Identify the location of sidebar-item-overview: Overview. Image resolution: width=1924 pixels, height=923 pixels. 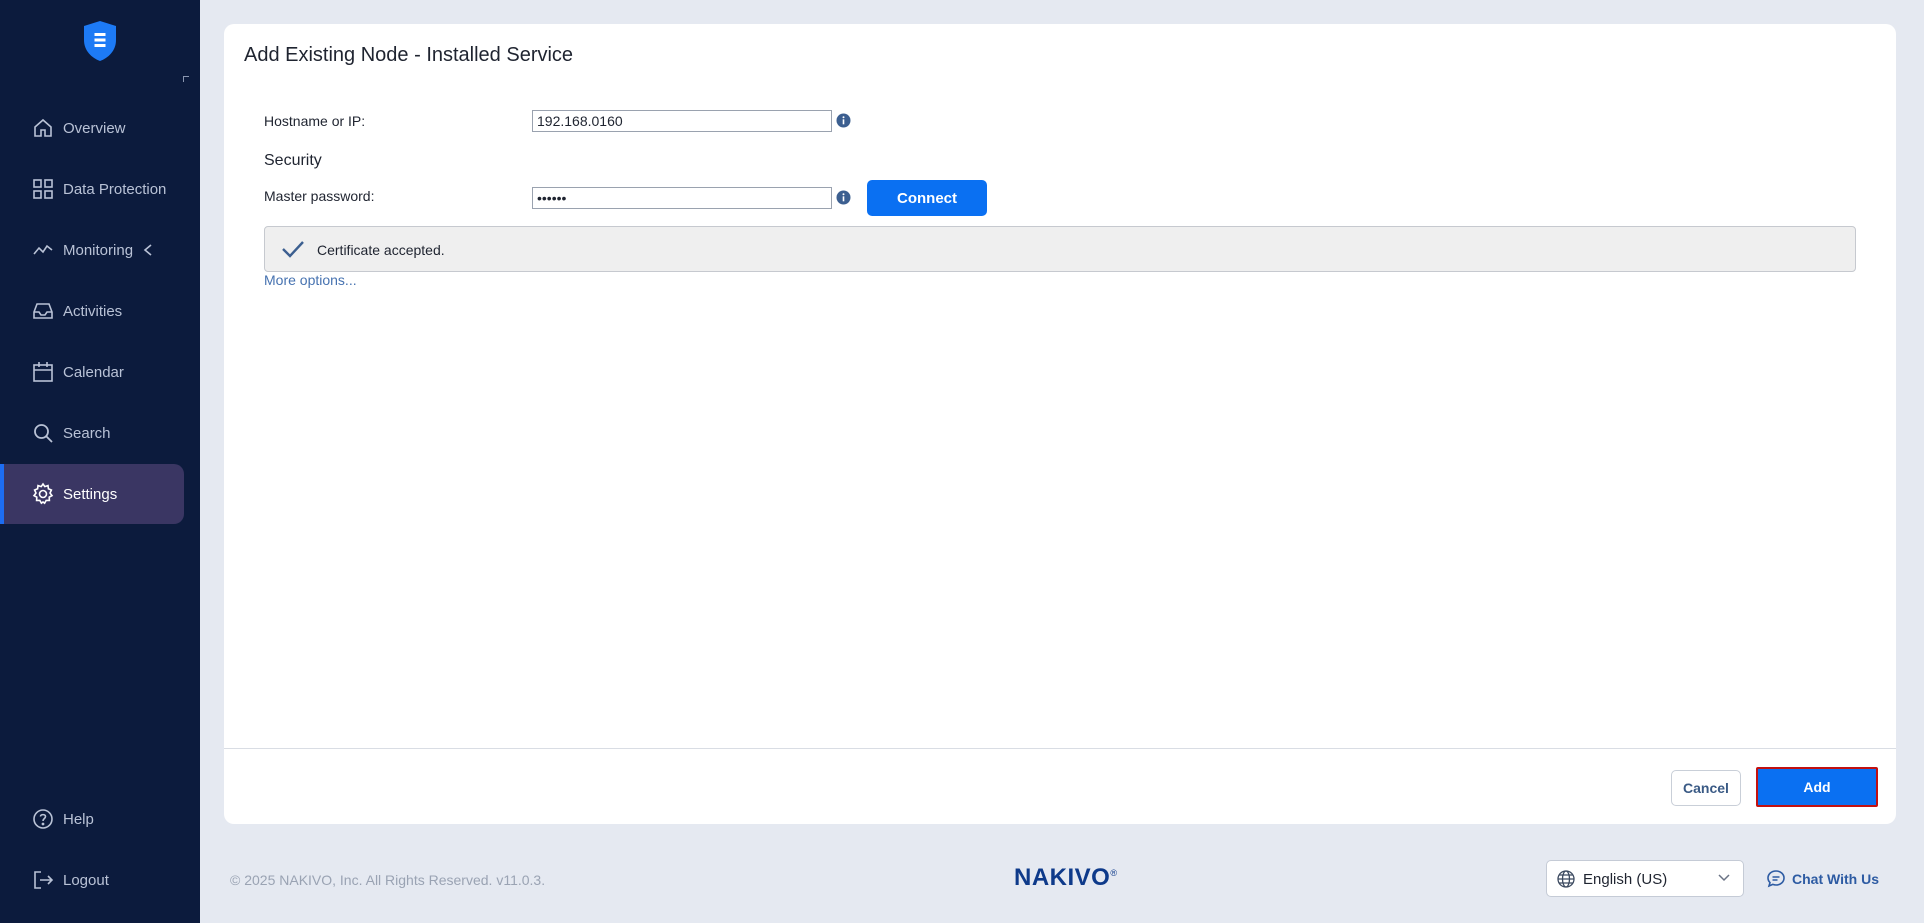
(92, 128).